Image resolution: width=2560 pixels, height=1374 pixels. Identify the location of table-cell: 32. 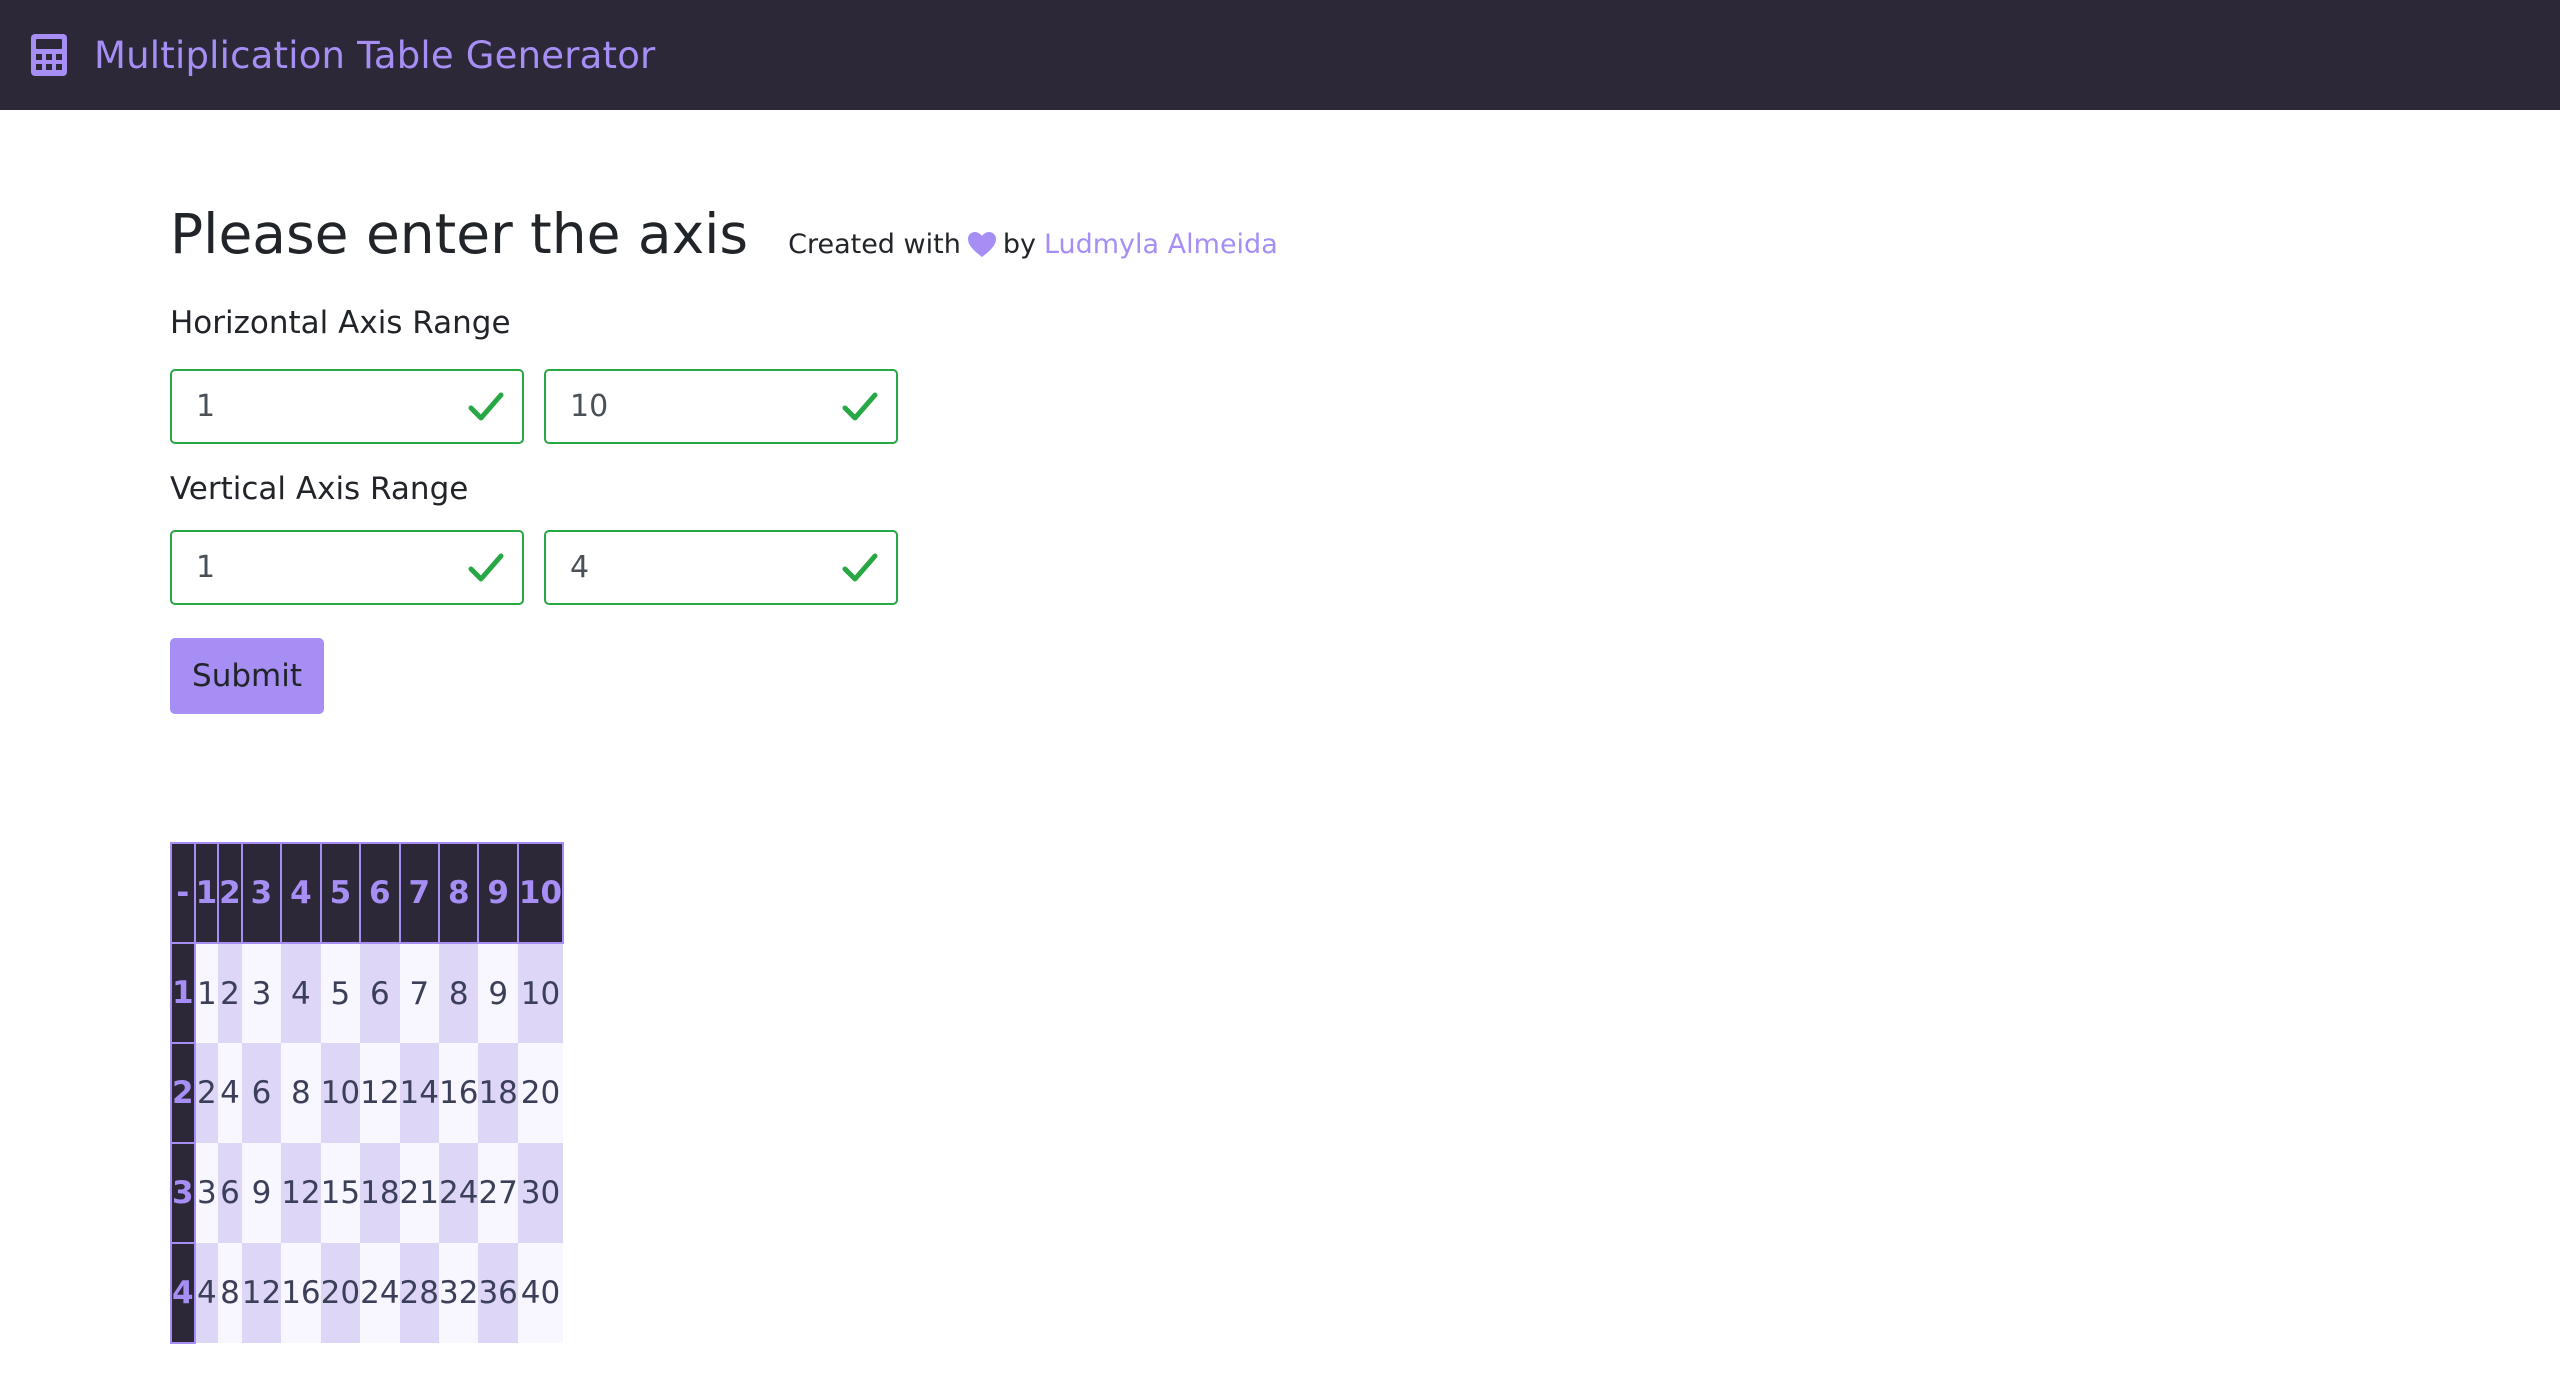
(459, 1293).